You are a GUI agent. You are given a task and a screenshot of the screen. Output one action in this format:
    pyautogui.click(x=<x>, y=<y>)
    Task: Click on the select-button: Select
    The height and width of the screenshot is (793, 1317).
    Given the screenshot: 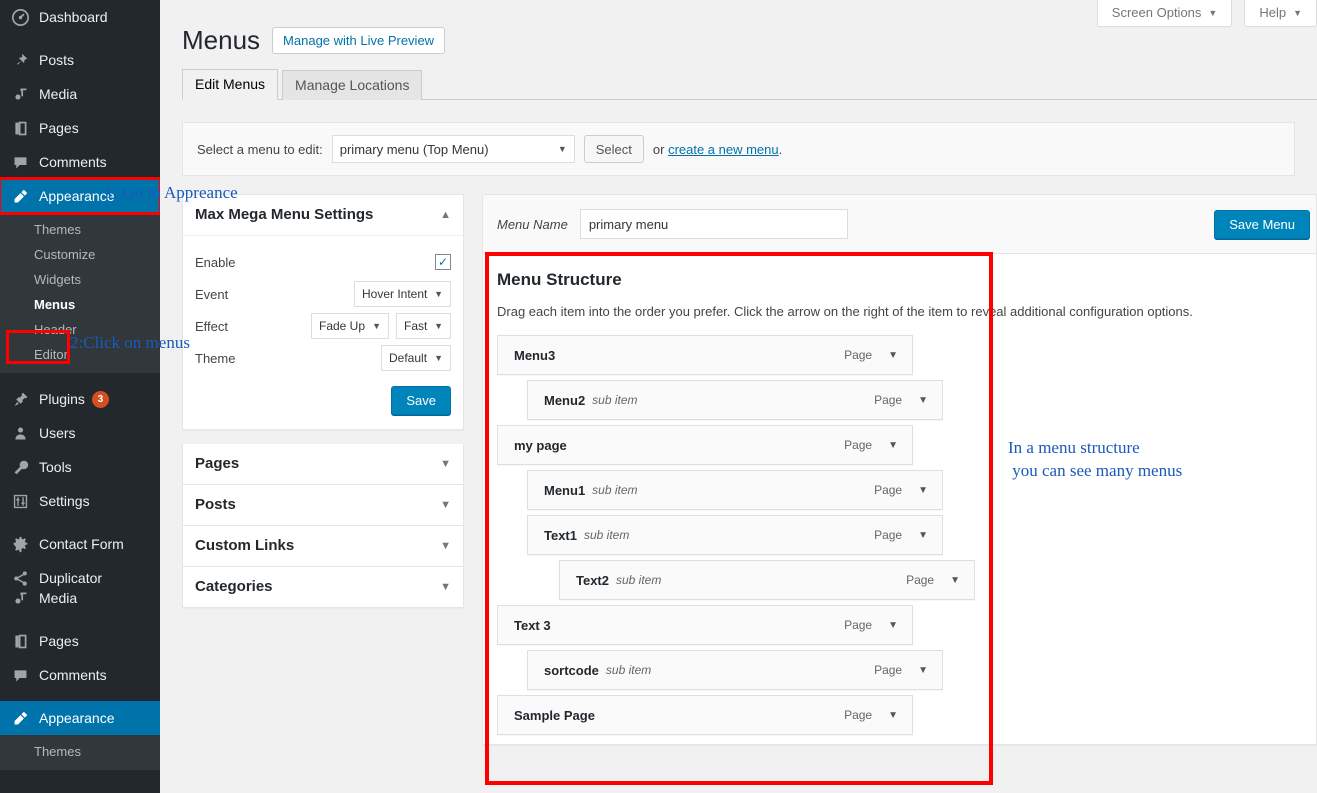 What is the action you would take?
    pyautogui.click(x=613, y=149)
    